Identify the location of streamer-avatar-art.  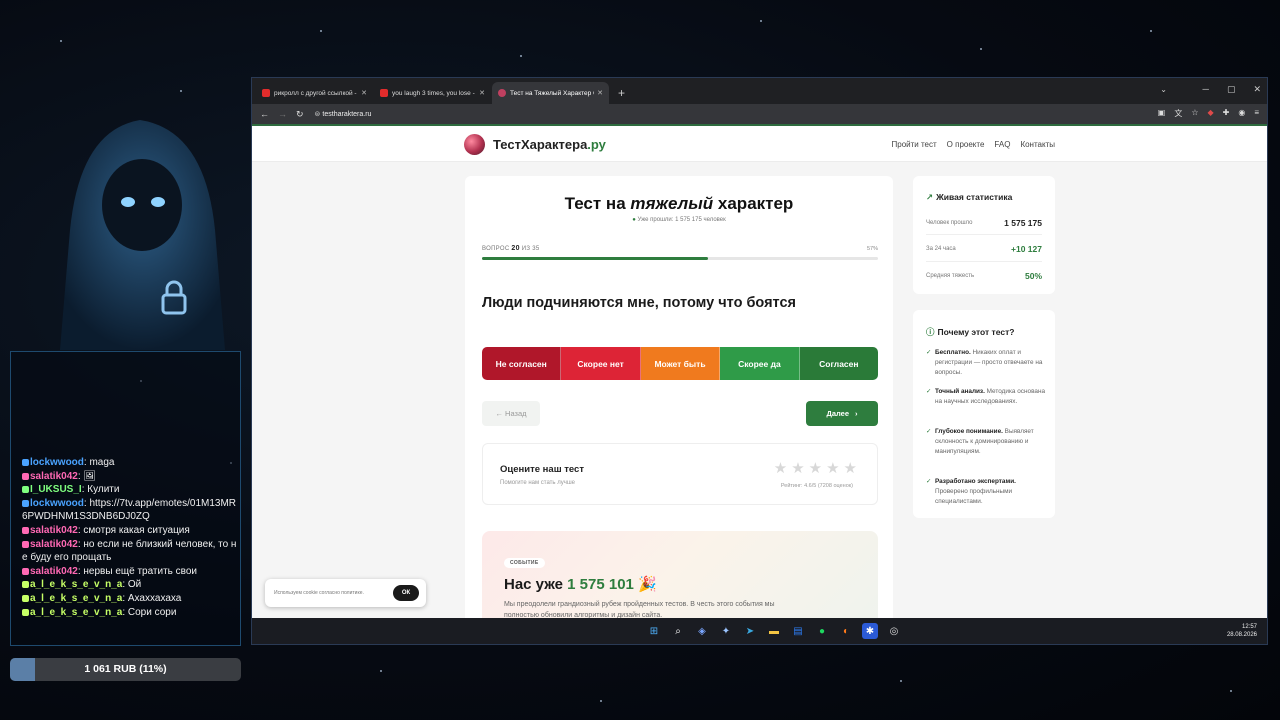
(142, 235).